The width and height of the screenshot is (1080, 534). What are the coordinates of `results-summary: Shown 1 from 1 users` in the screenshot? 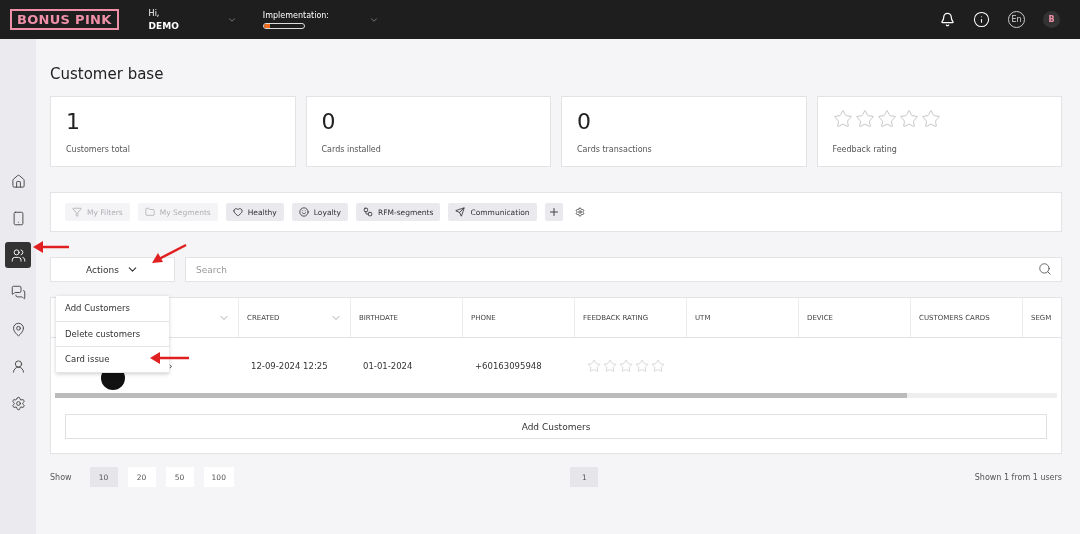 It's located at (1018, 477).